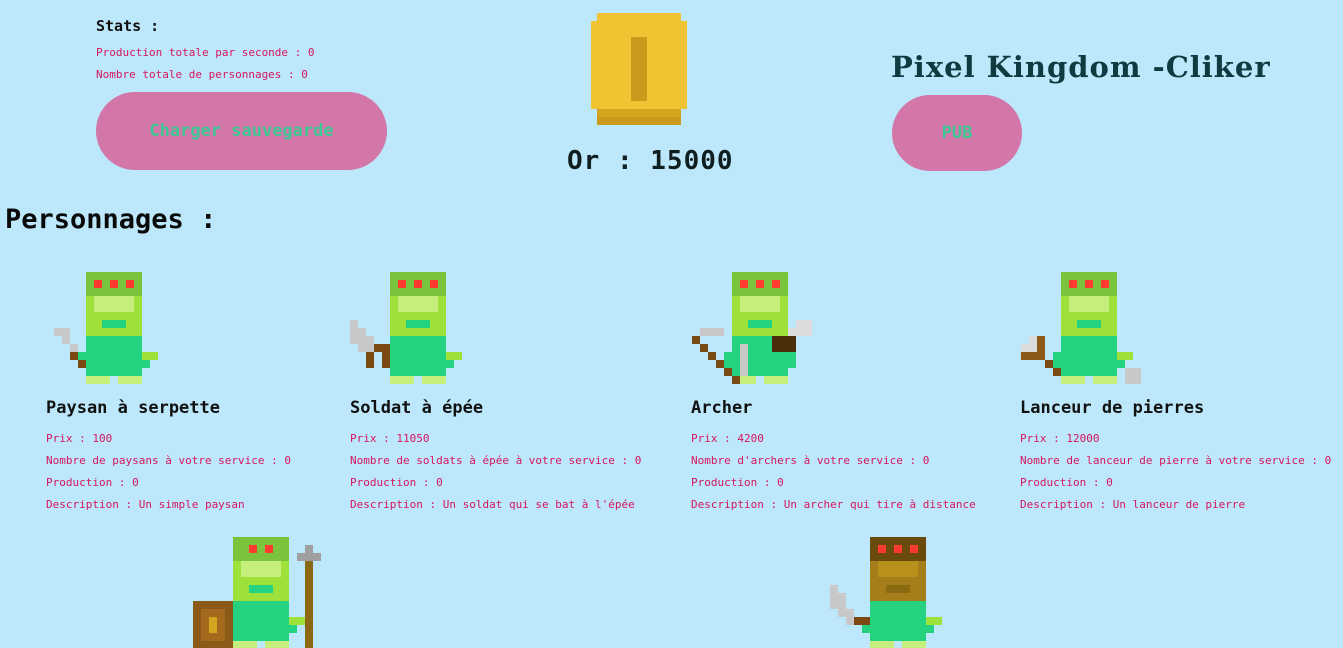 The width and height of the screenshot is (1343, 648). I want to click on character-price: Prix : 12000, so click(1060, 438).